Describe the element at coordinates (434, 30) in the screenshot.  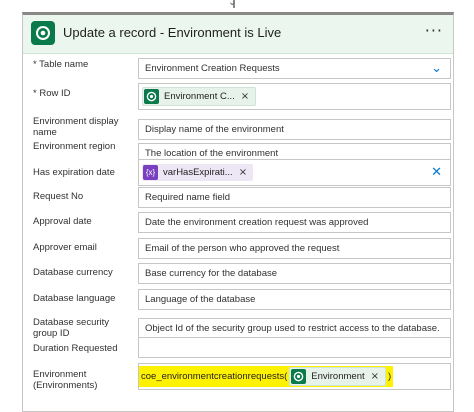
I see `ellipsis-icon: ···` at that location.